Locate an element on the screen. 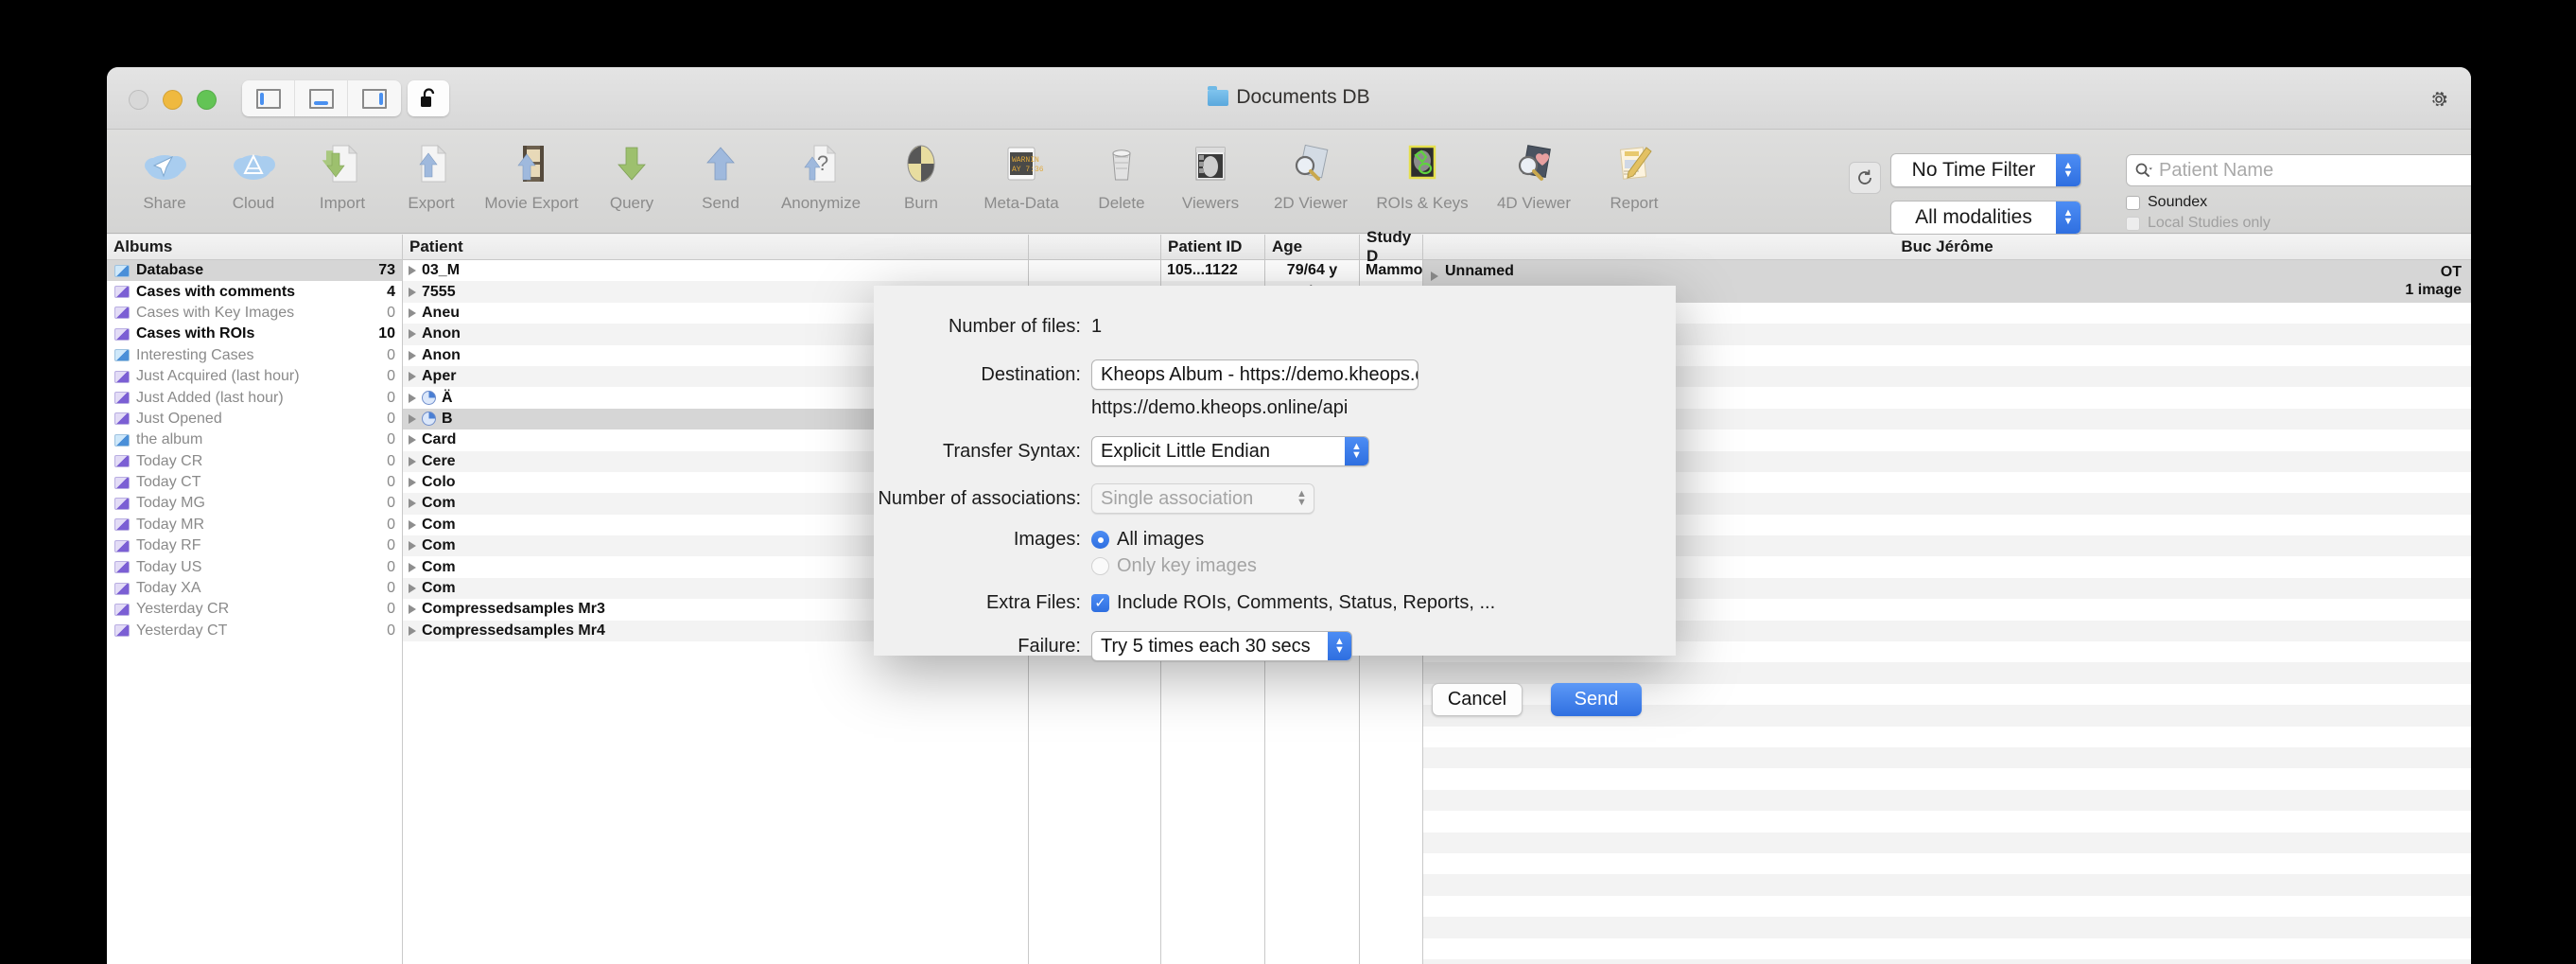 Image resolution: width=2576 pixels, height=964 pixels. toolbar-button-2d-viewer: 2D Viewer is located at coordinates (1310, 173).